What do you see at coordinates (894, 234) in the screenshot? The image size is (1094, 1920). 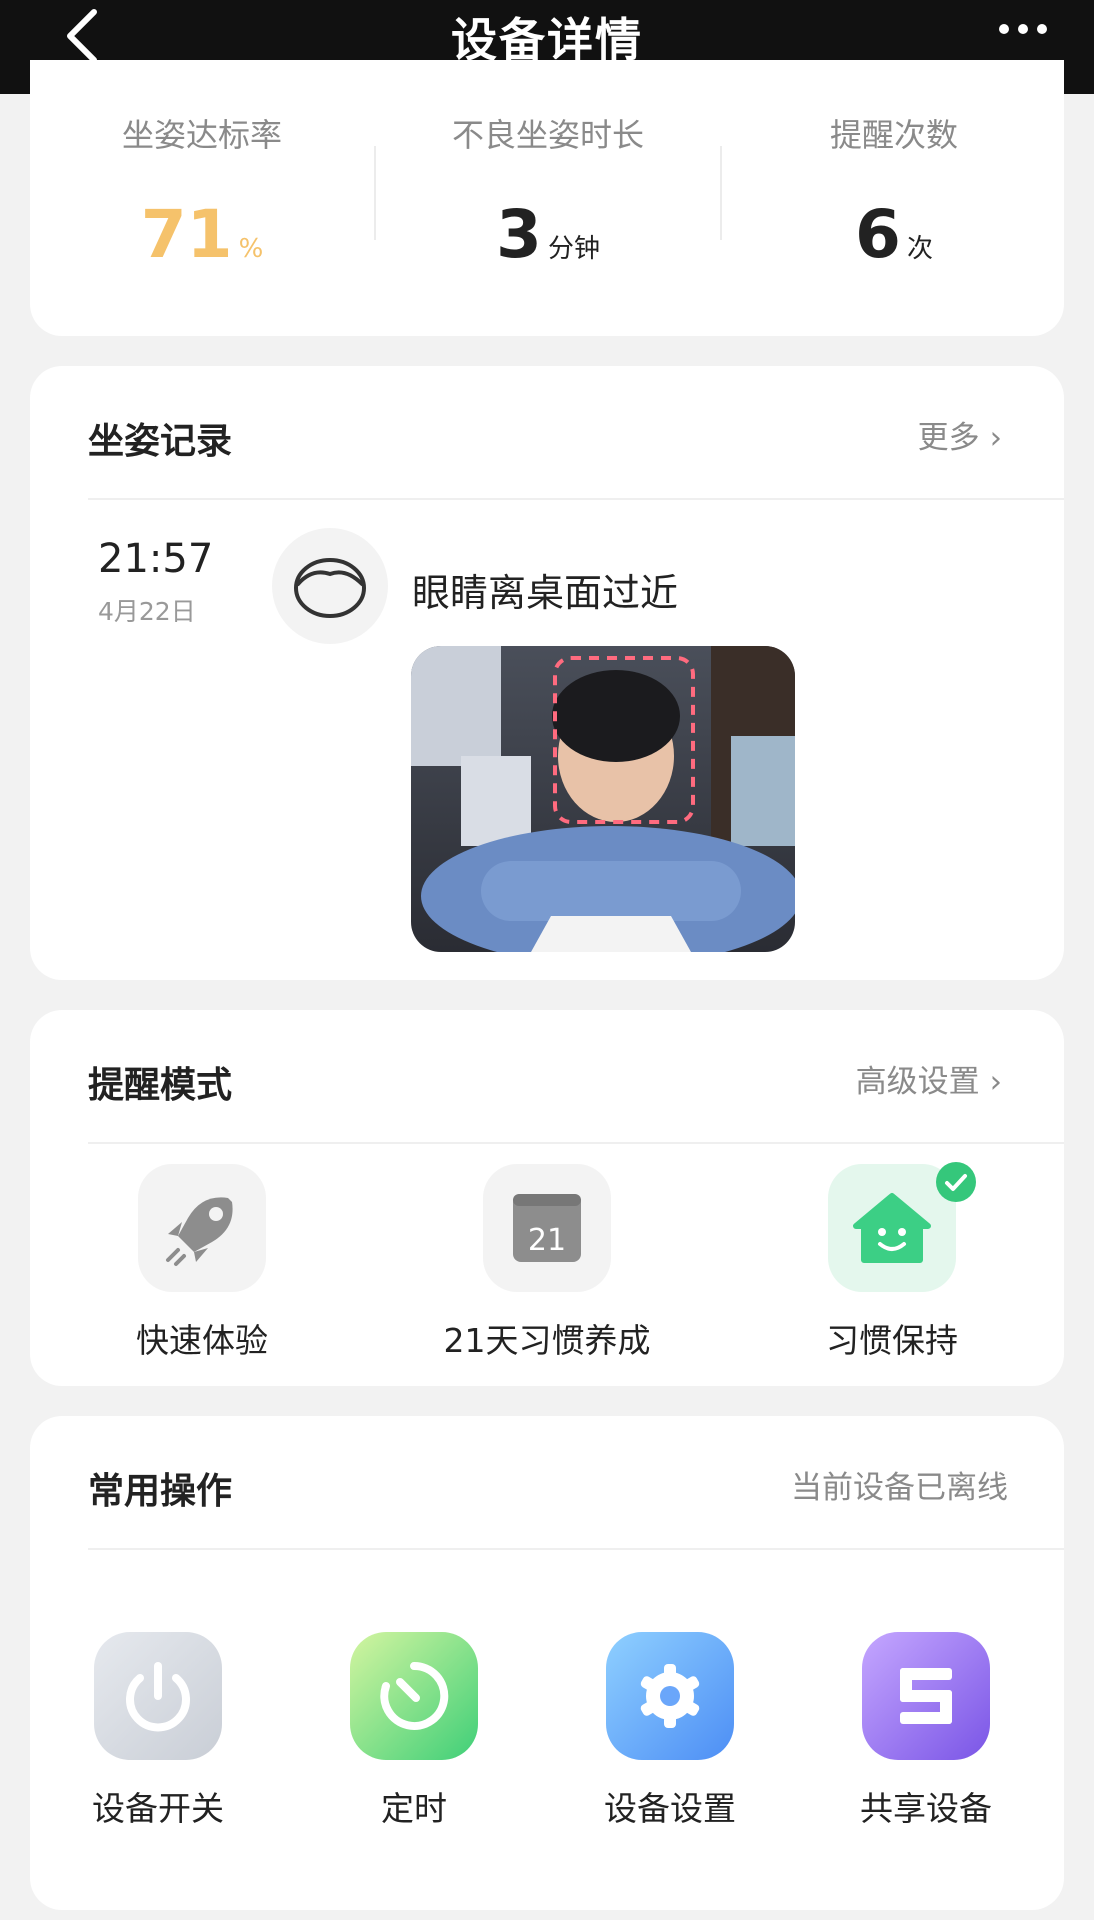 I see `stat-value: 6次` at bounding box center [894, 234].